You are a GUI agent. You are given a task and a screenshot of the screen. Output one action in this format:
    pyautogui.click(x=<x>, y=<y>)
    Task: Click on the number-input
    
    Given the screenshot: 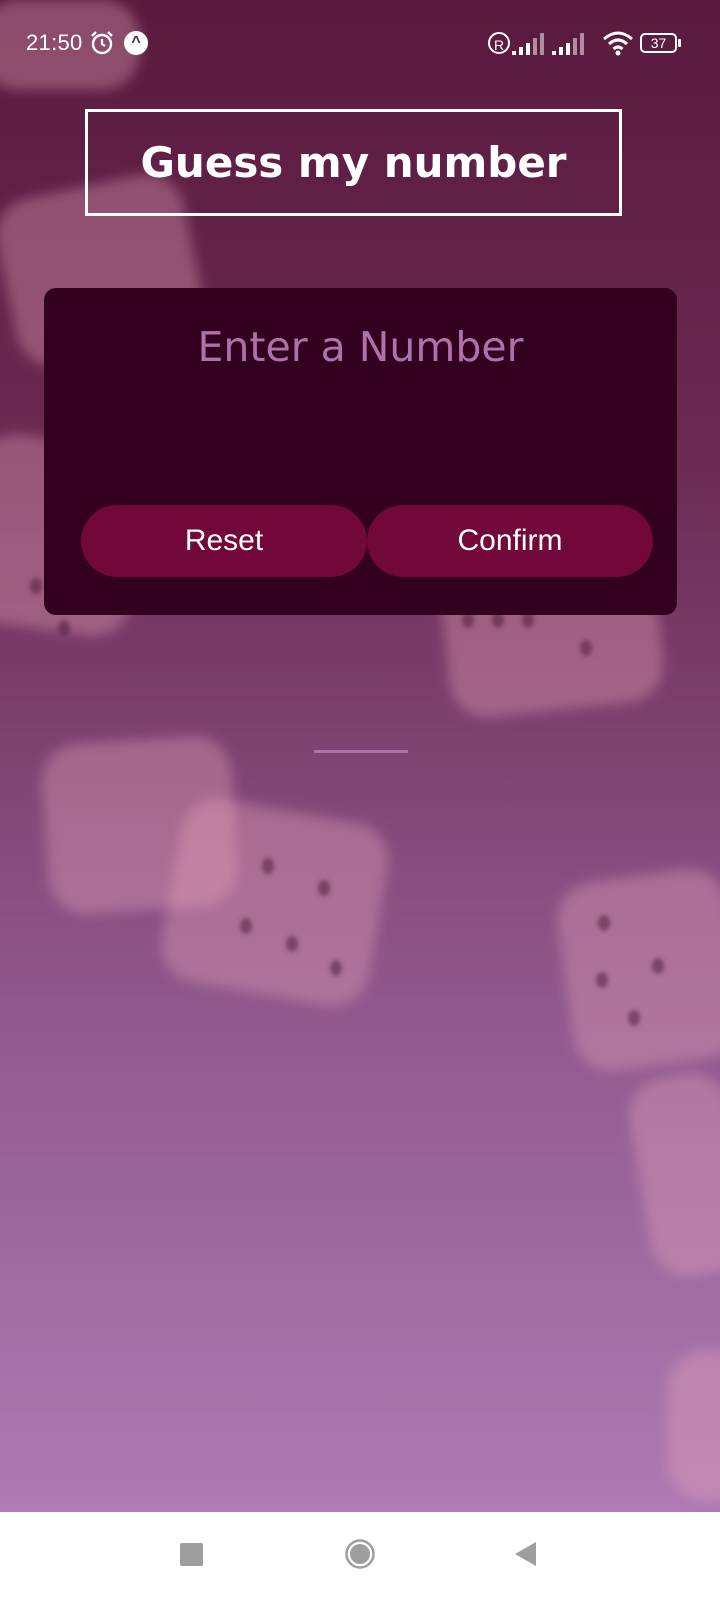 What is the action you would take?
    pyautogui.click(x=361, y=730)
    